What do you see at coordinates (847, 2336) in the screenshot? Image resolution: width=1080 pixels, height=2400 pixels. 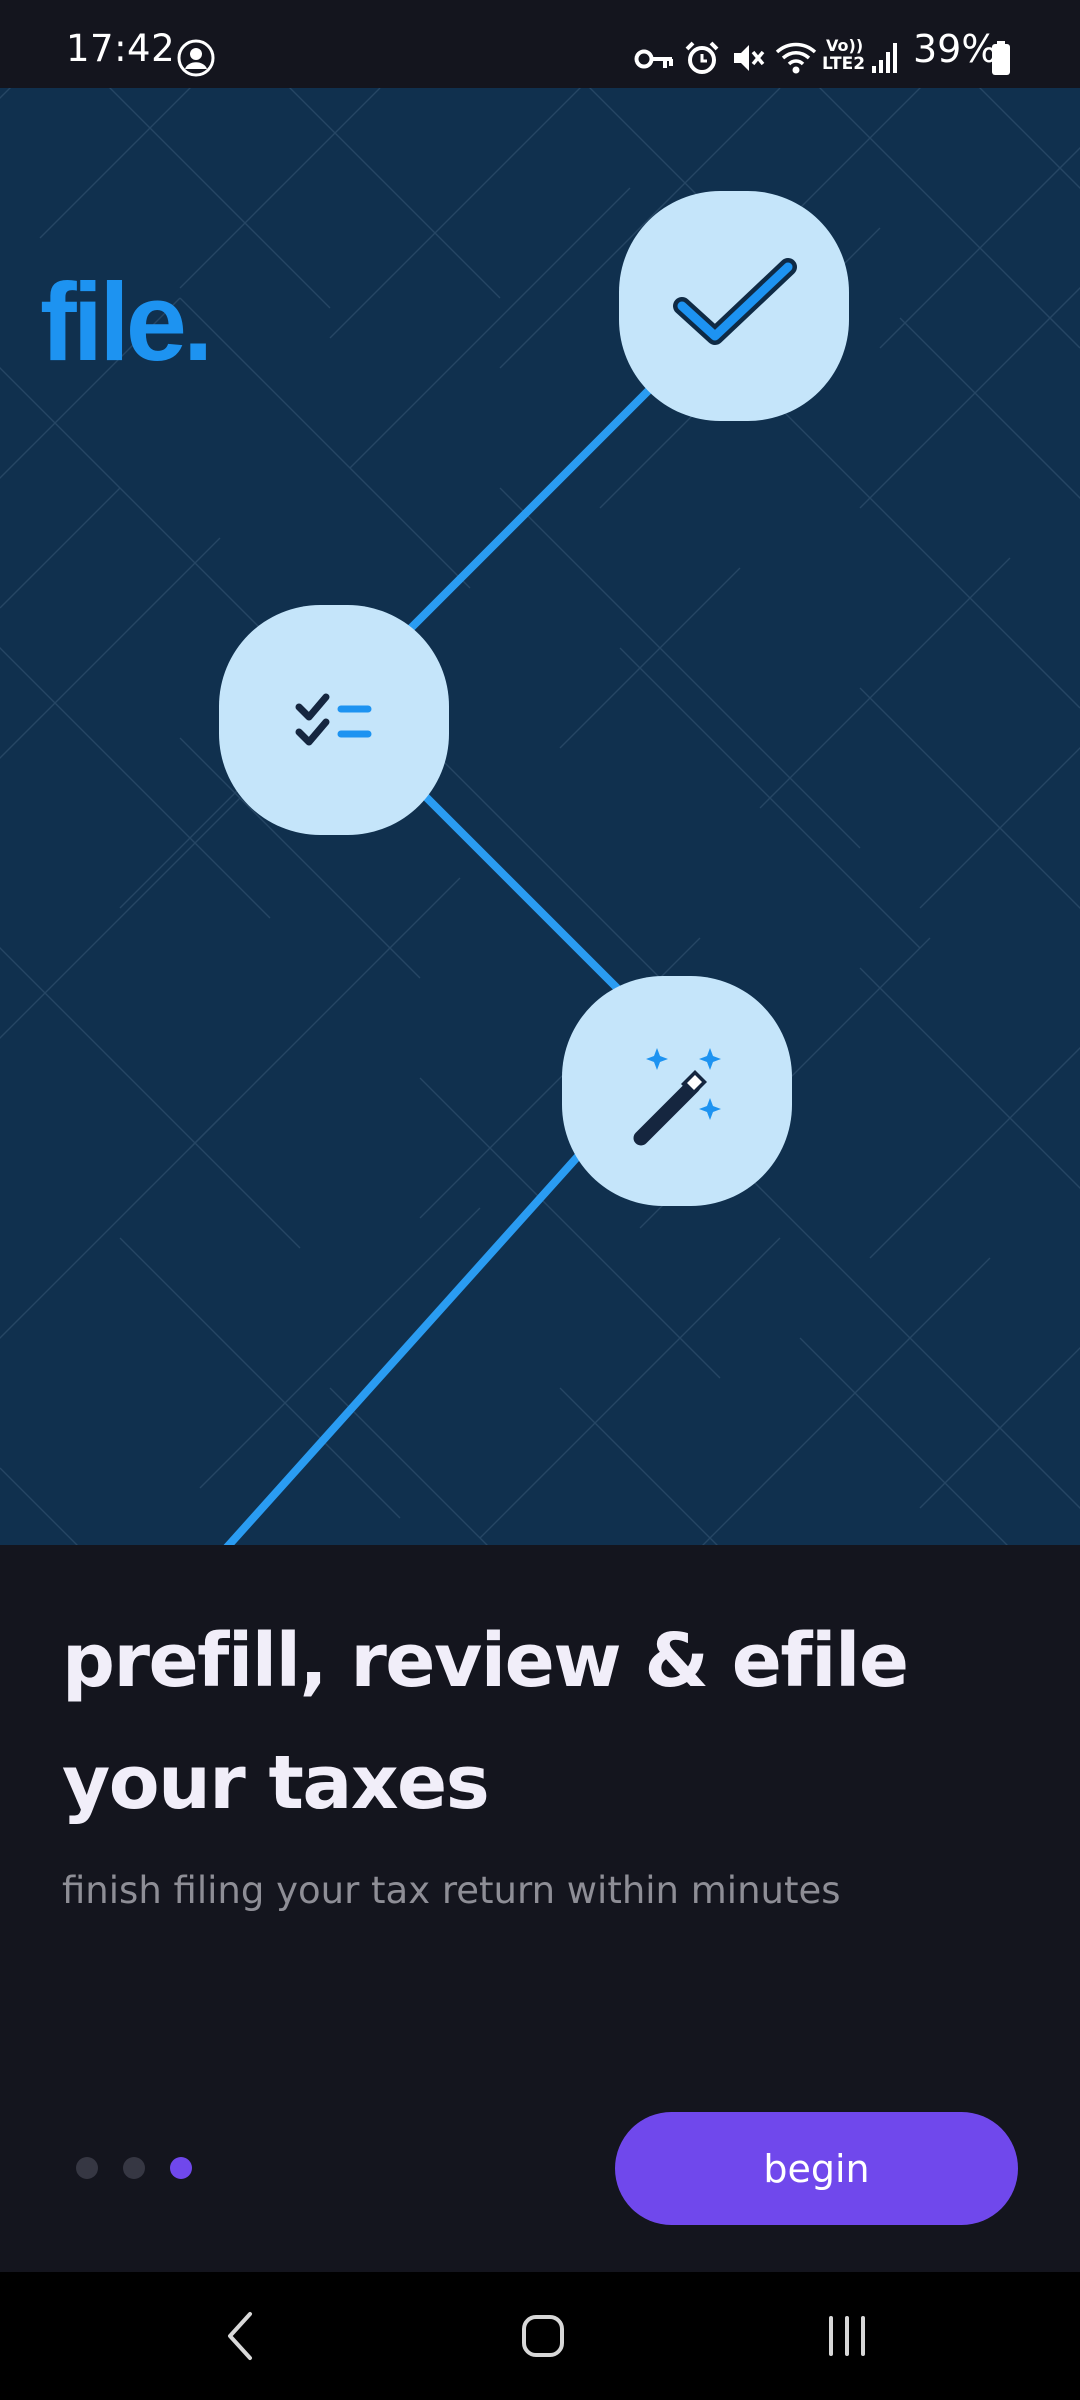 I see `recents-icon` at bounding box center [847, 2336].